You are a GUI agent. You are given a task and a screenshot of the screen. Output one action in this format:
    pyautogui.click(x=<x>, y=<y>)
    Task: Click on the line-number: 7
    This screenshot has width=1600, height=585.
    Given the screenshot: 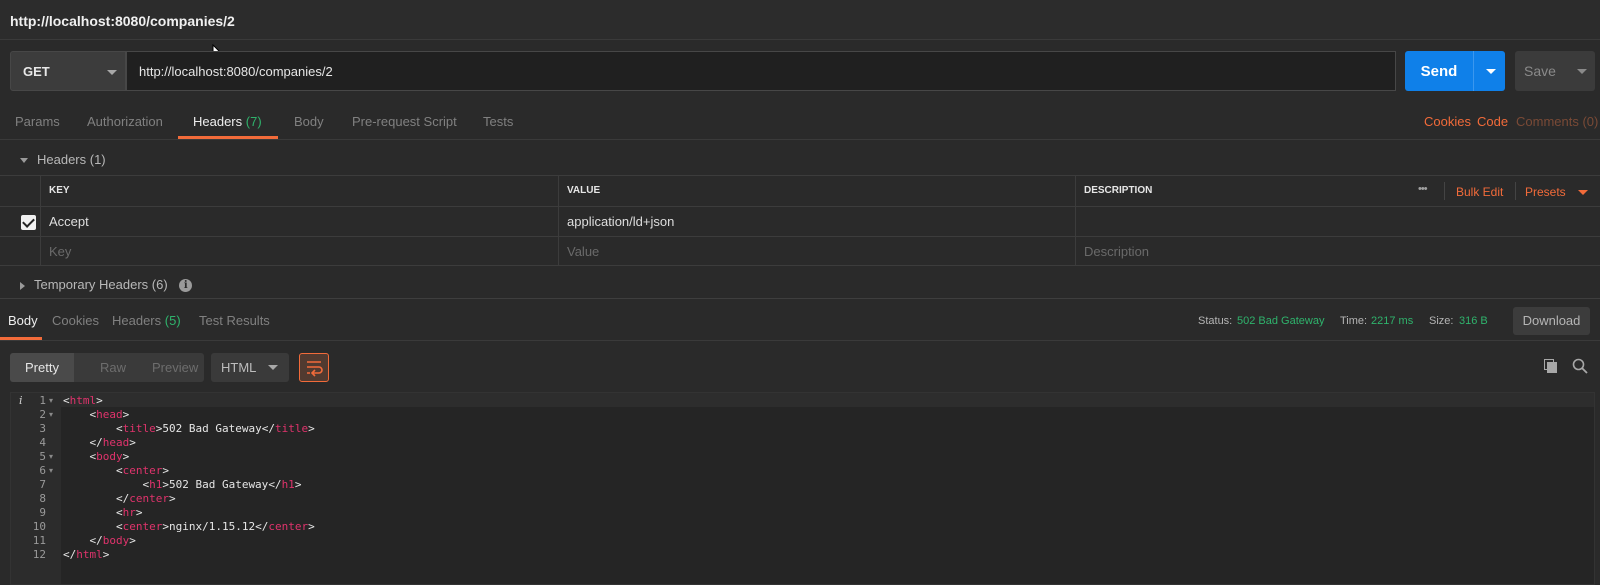 What is the action you would take?
    pyautogui.click(x=42, y=484)
    